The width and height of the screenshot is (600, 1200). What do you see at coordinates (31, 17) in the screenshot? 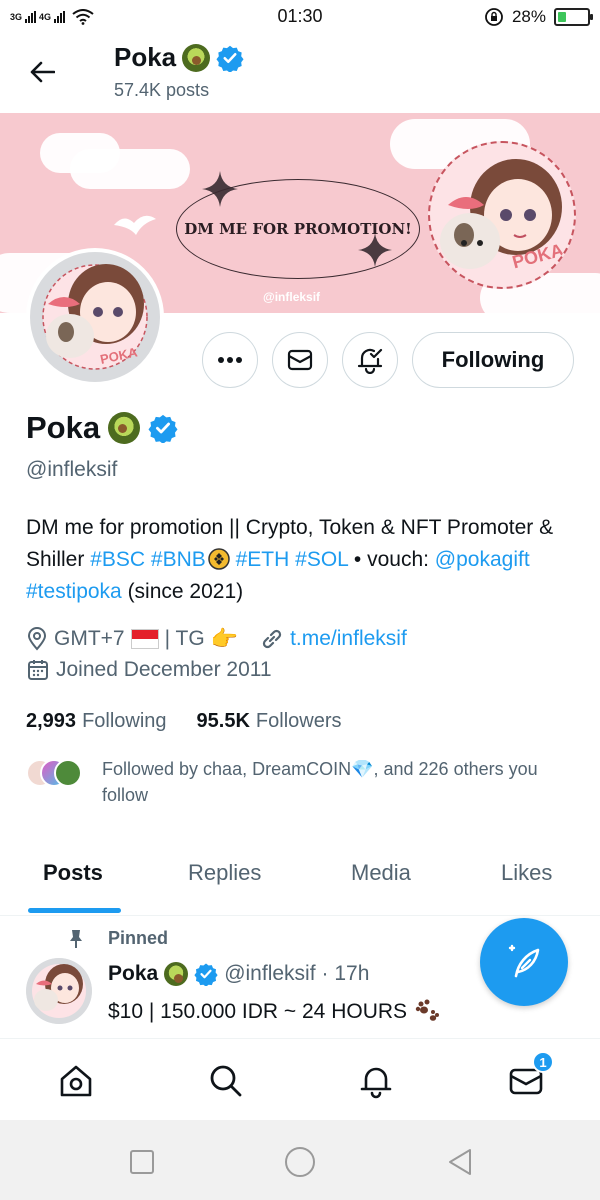
I see `signal-icon` at bounding box center [31, 17].